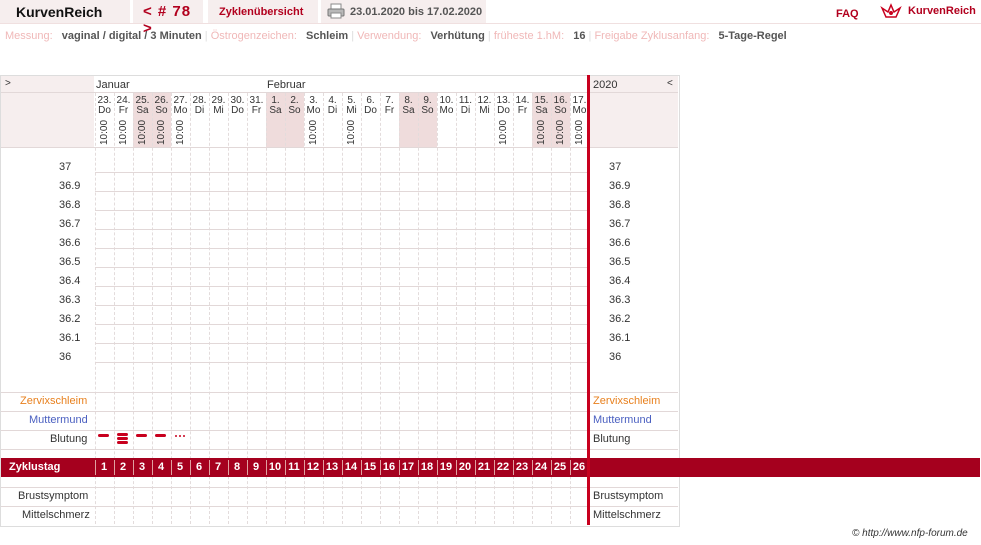 The height and width of the screenshot is (545, 981). What do you see at coordinates (503, 467) in the screenshot?
I see `cycle-day-number: 22` at bounding box center [503, 467].